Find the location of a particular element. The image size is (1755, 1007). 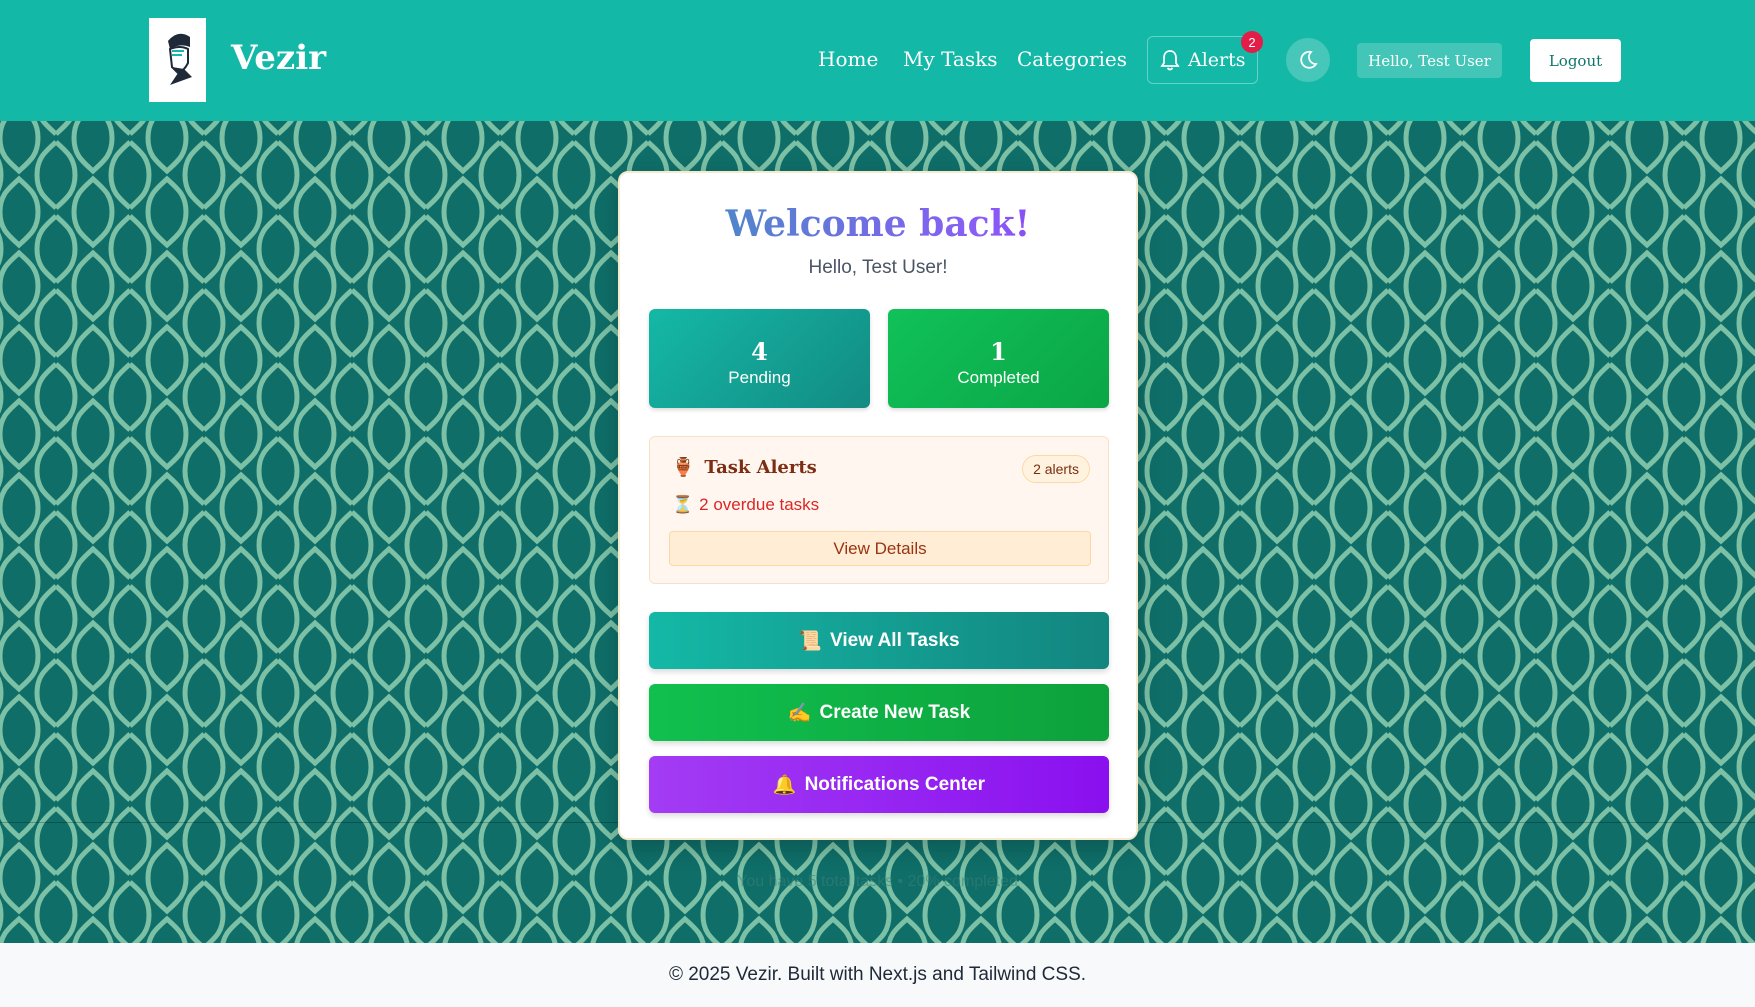

overdue-tasks-text: ⏳ 2 overdue tasks is located at coordinates (745, 505).